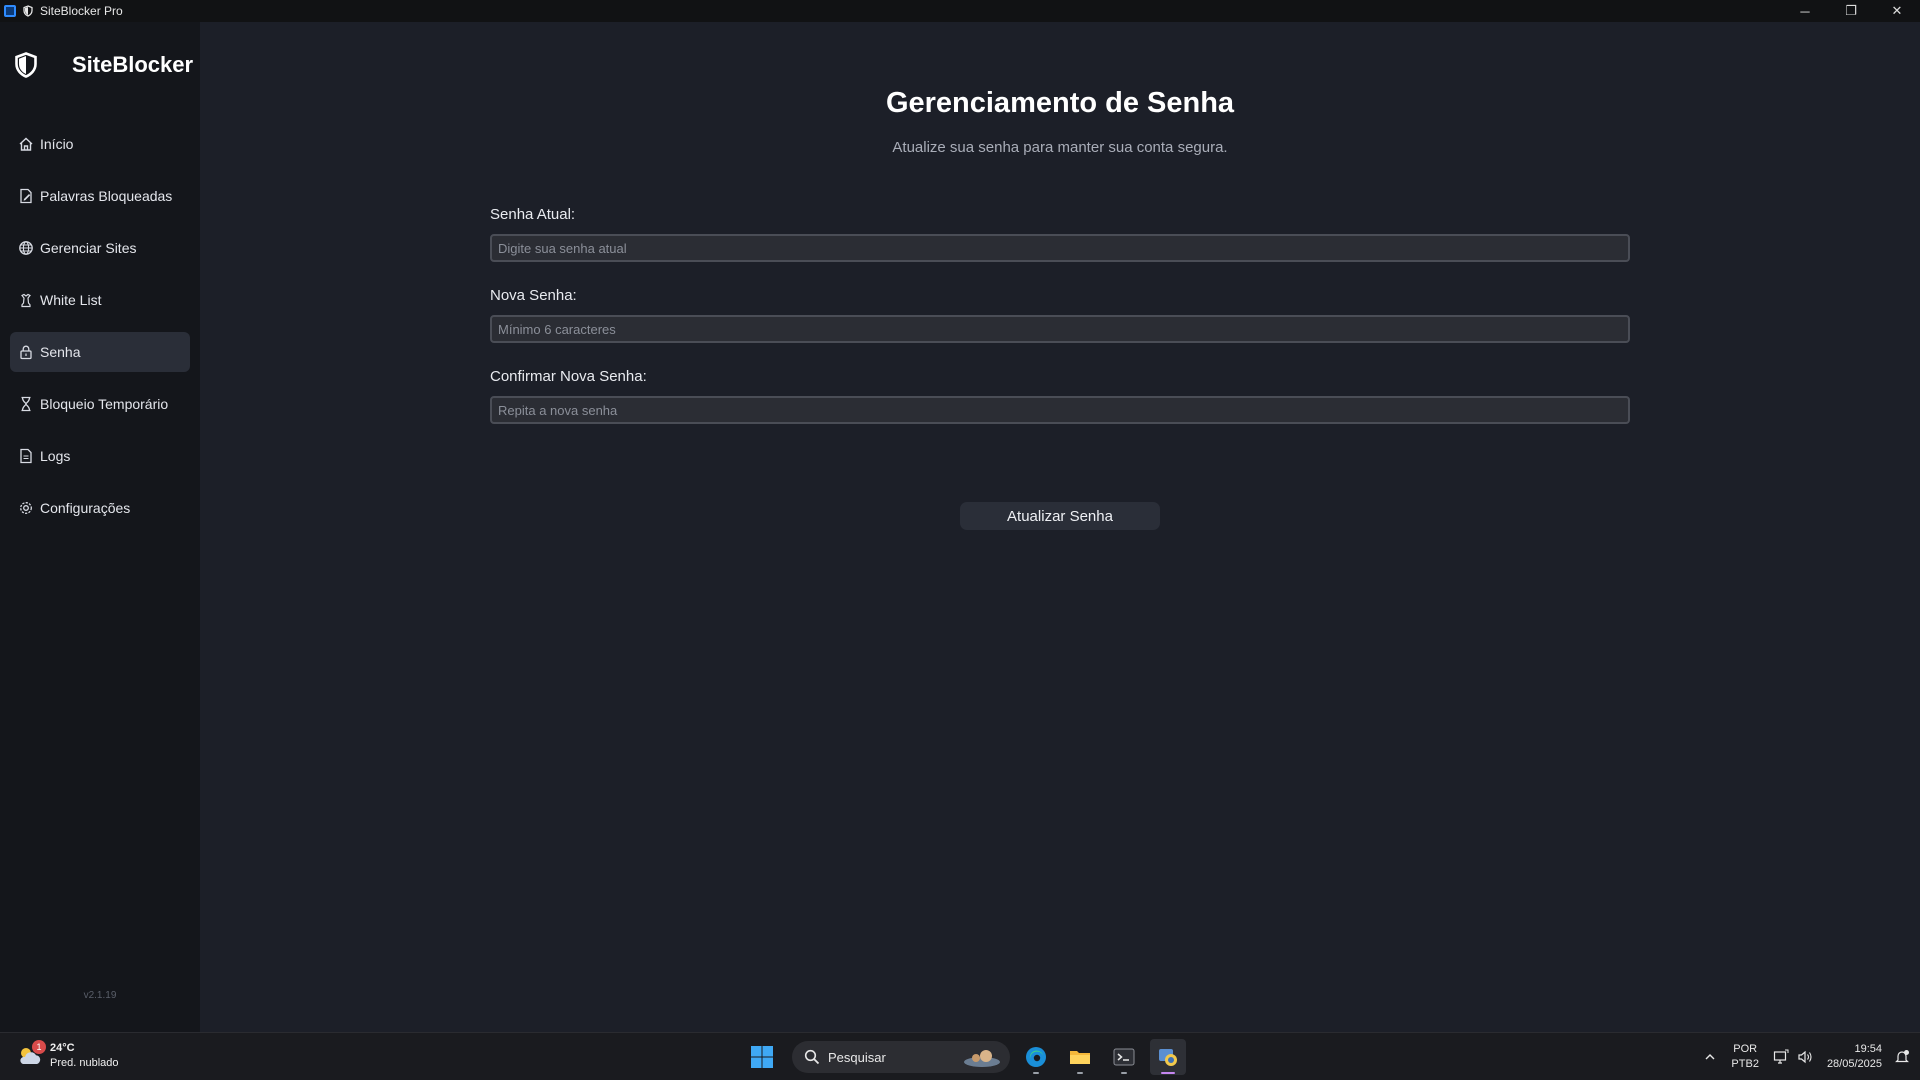  Describe the element at coordinates (1854, 1064) in the screenshot. I see `clock-date: 28/05/2025` at that location.